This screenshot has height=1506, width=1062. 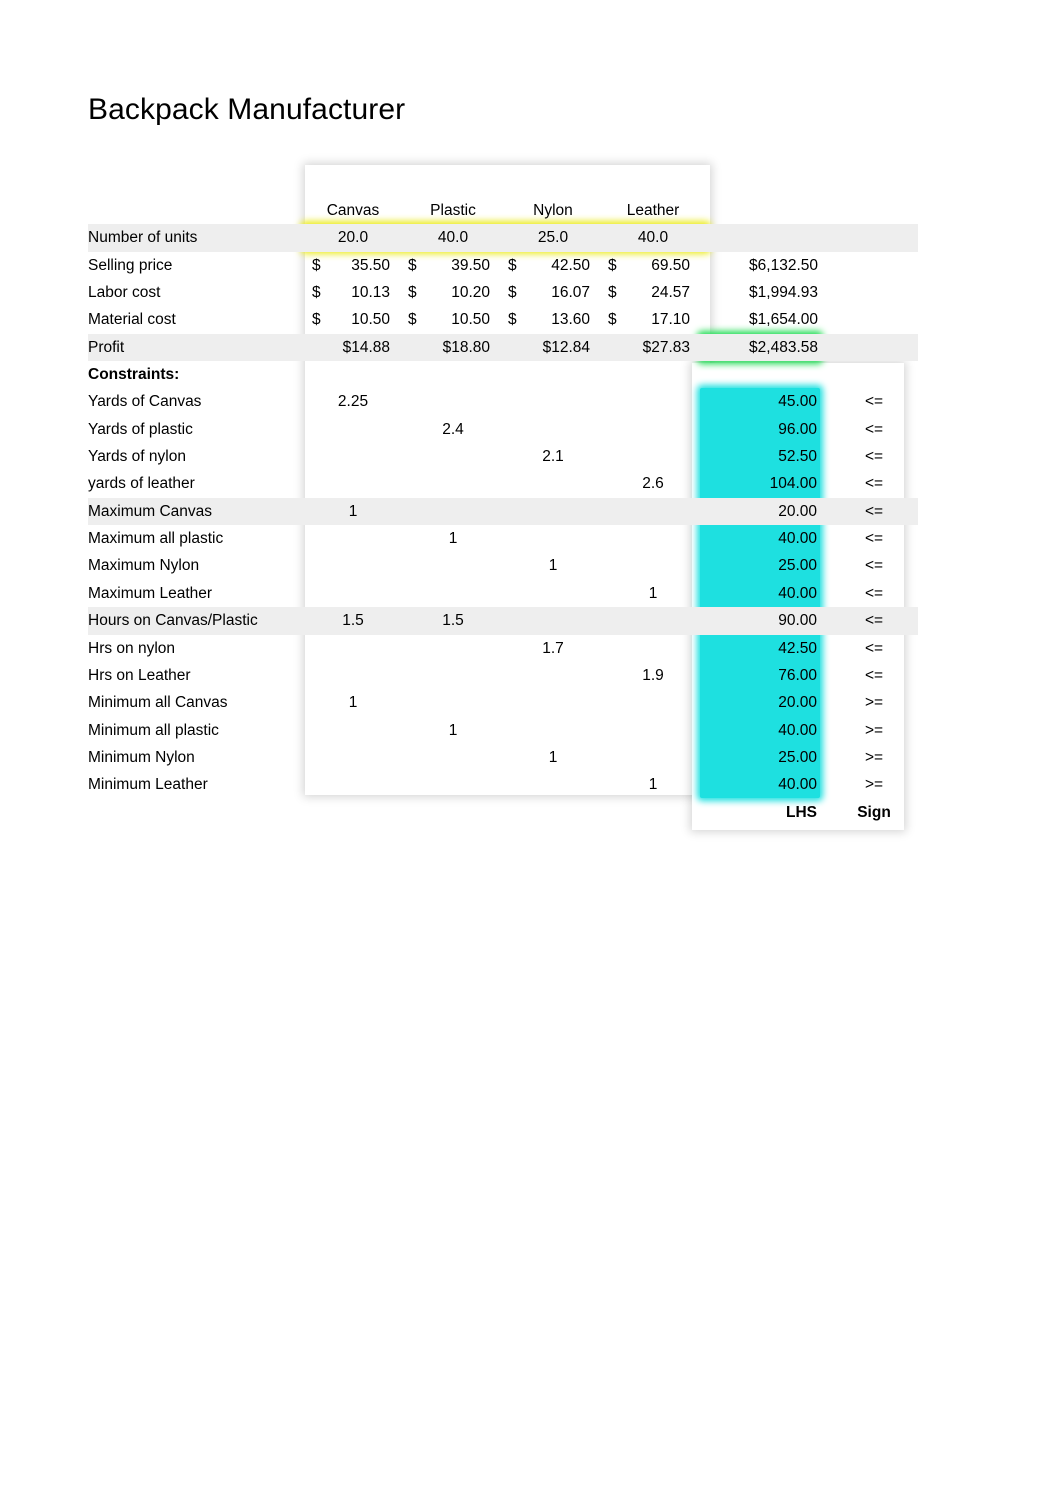 I want to click on units-canvas: 20.0, so click(x=353, y=237).